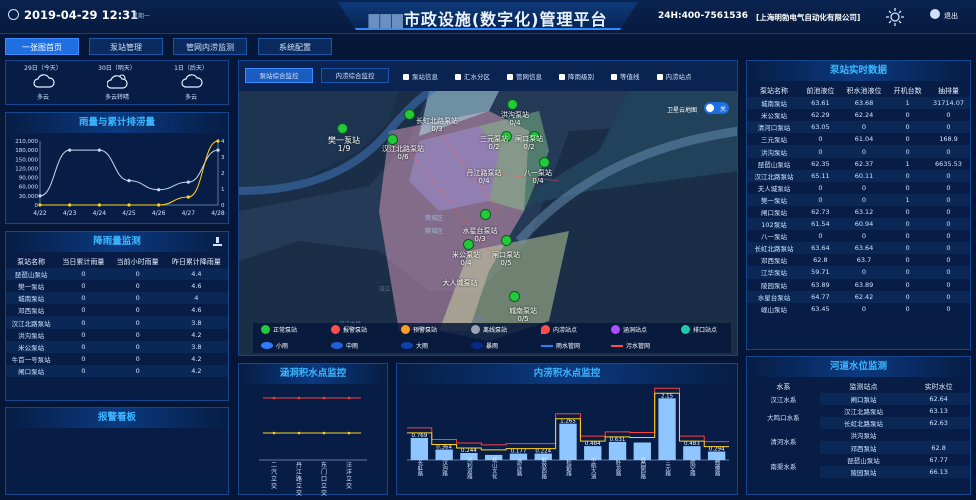  What do you see at coordinates (858, 272) in the screenshot?
I see `table-row: 江华泵站 59.71 0 0 0` at bounding box center [858, 272].